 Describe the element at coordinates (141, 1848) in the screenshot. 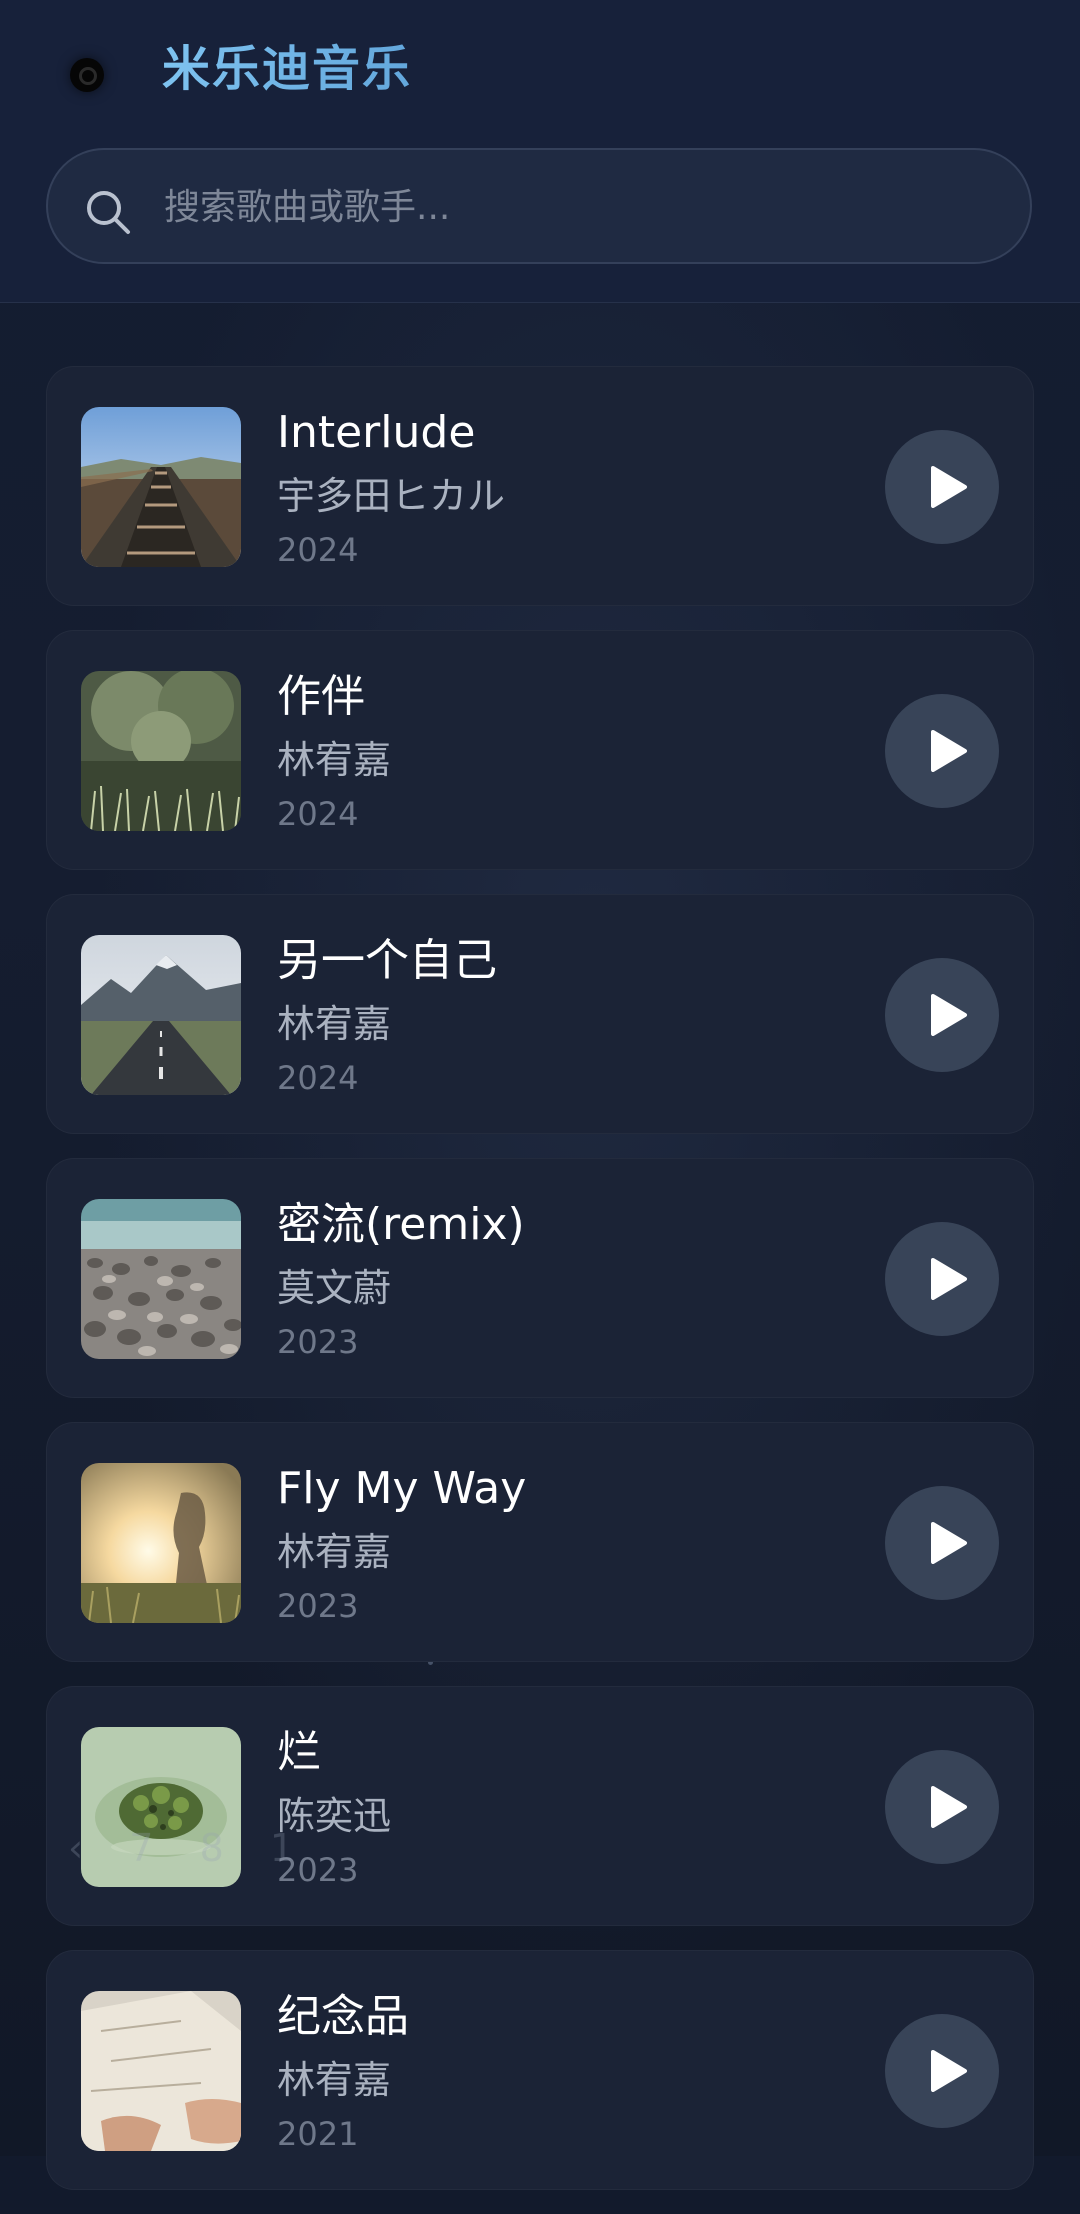

I see `pagination-page: 7` at that location.